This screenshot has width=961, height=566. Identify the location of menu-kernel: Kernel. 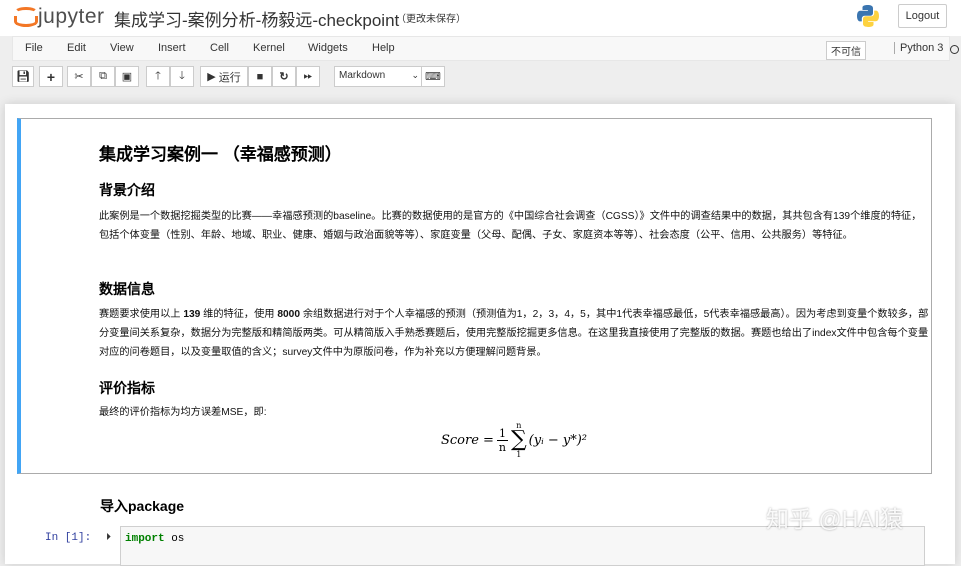
(269, 48).